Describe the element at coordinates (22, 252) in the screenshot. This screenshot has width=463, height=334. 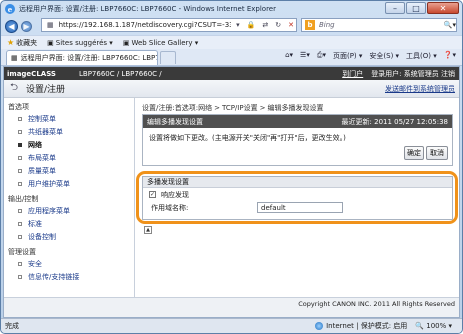
I see `sidebar-section-management: 管理设置` at that location.